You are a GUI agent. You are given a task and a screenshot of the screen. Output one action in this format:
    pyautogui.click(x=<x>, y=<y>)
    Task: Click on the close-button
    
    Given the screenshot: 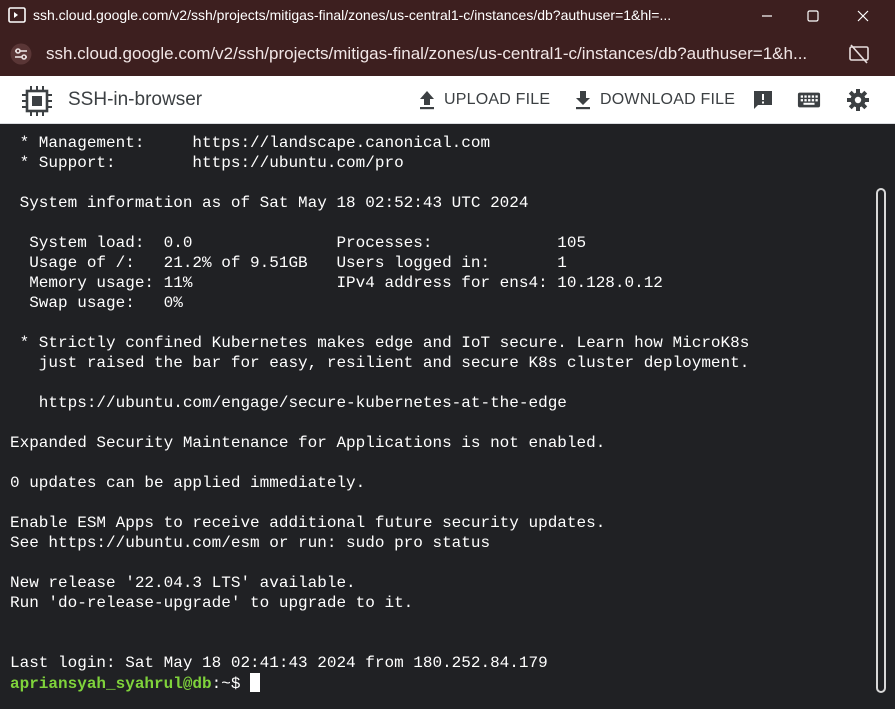 What is the action you would take?
    pyautogui.click(x=863, y=16)
    